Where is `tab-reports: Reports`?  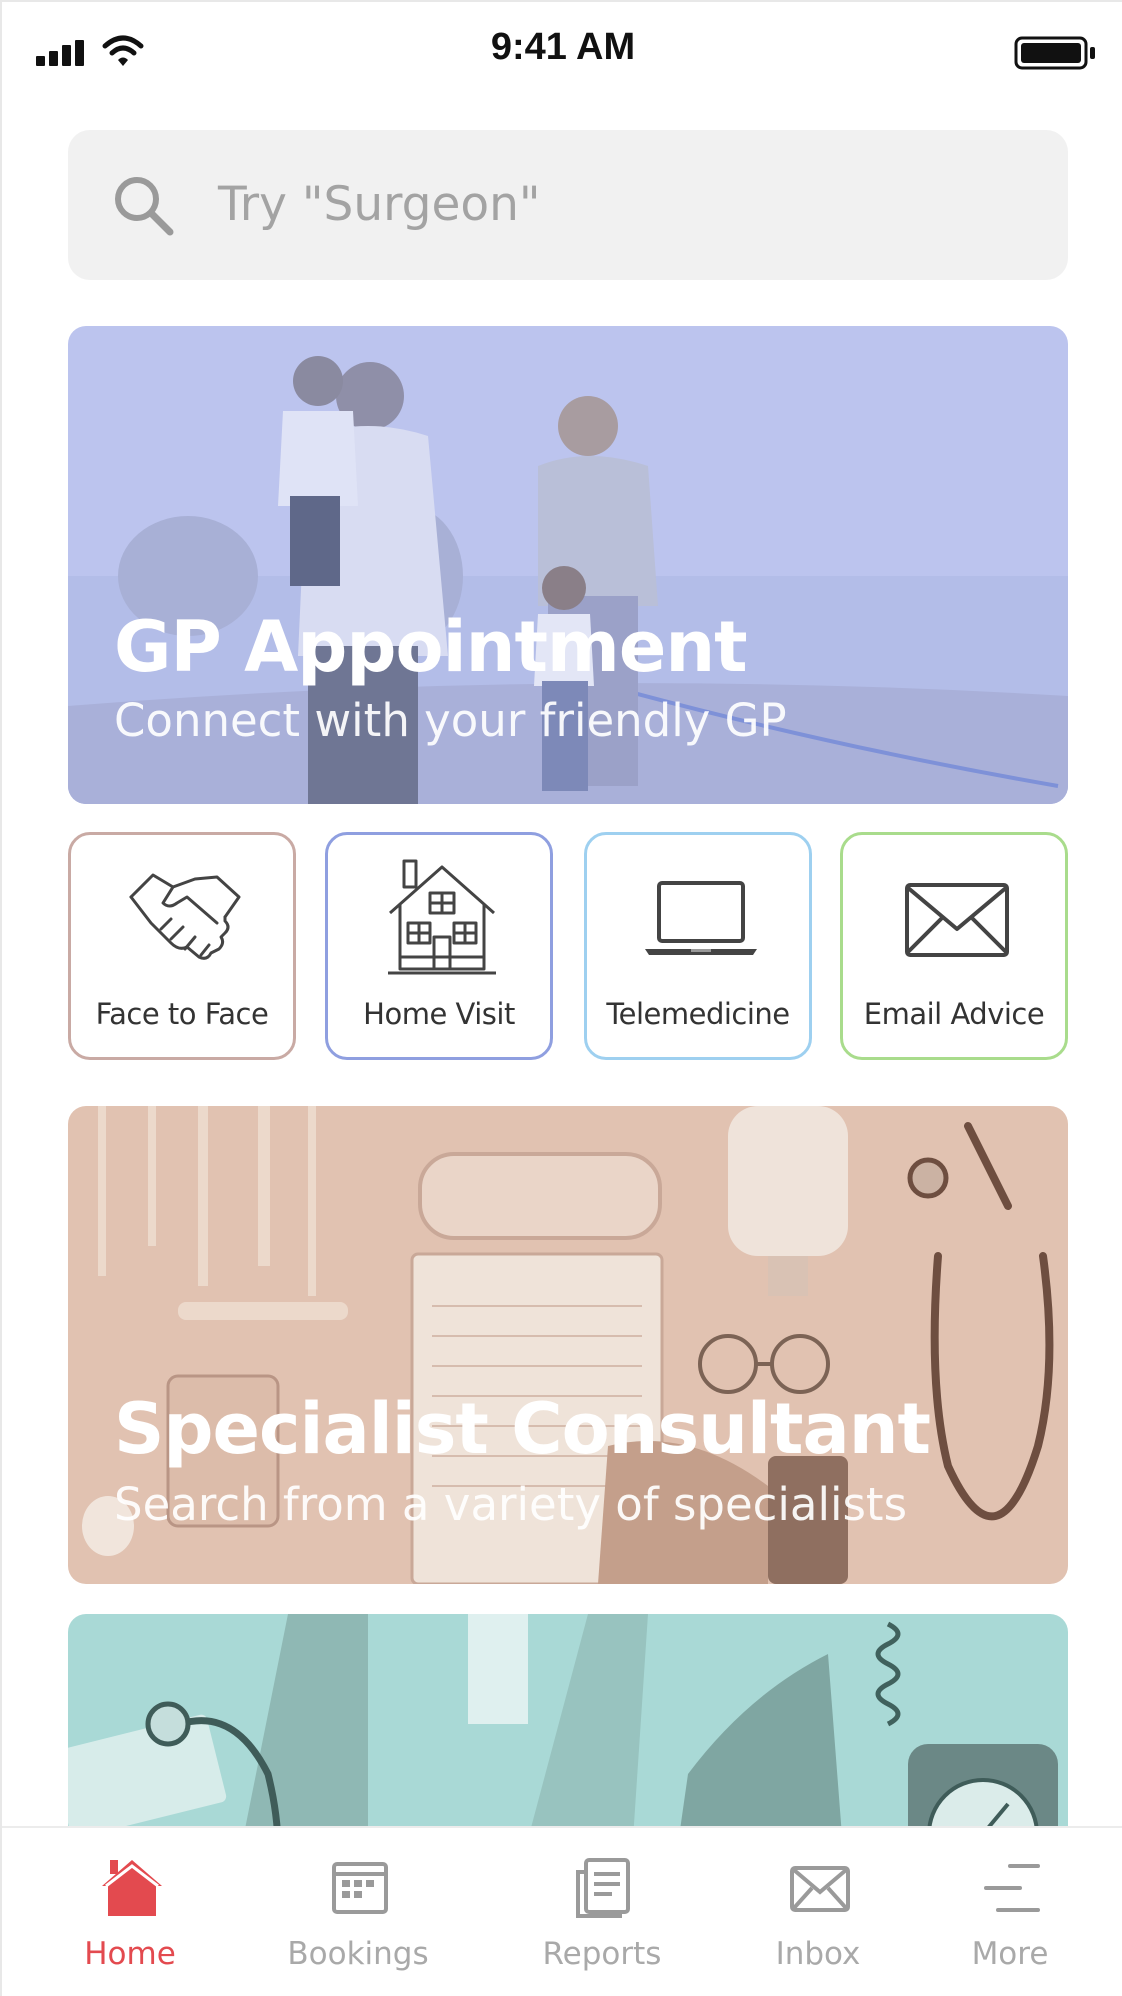 tab-reports: Reports is located at coordinates (602, 1912).